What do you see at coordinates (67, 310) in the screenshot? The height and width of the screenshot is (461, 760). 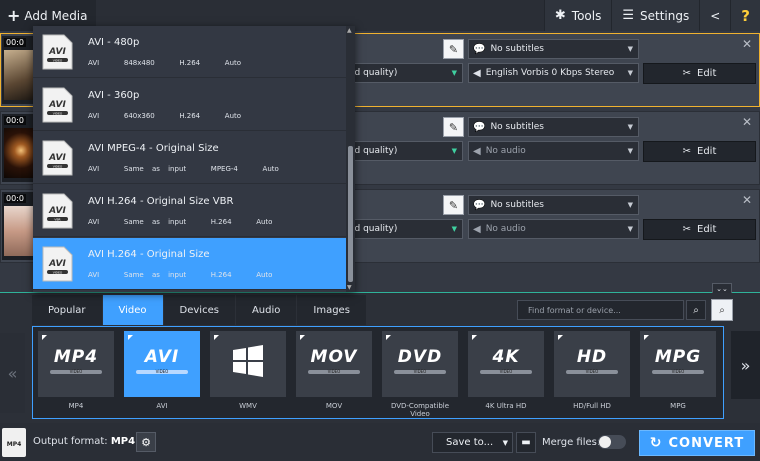 I see `tab-popular: Popular` at bounding box center [67, 310].